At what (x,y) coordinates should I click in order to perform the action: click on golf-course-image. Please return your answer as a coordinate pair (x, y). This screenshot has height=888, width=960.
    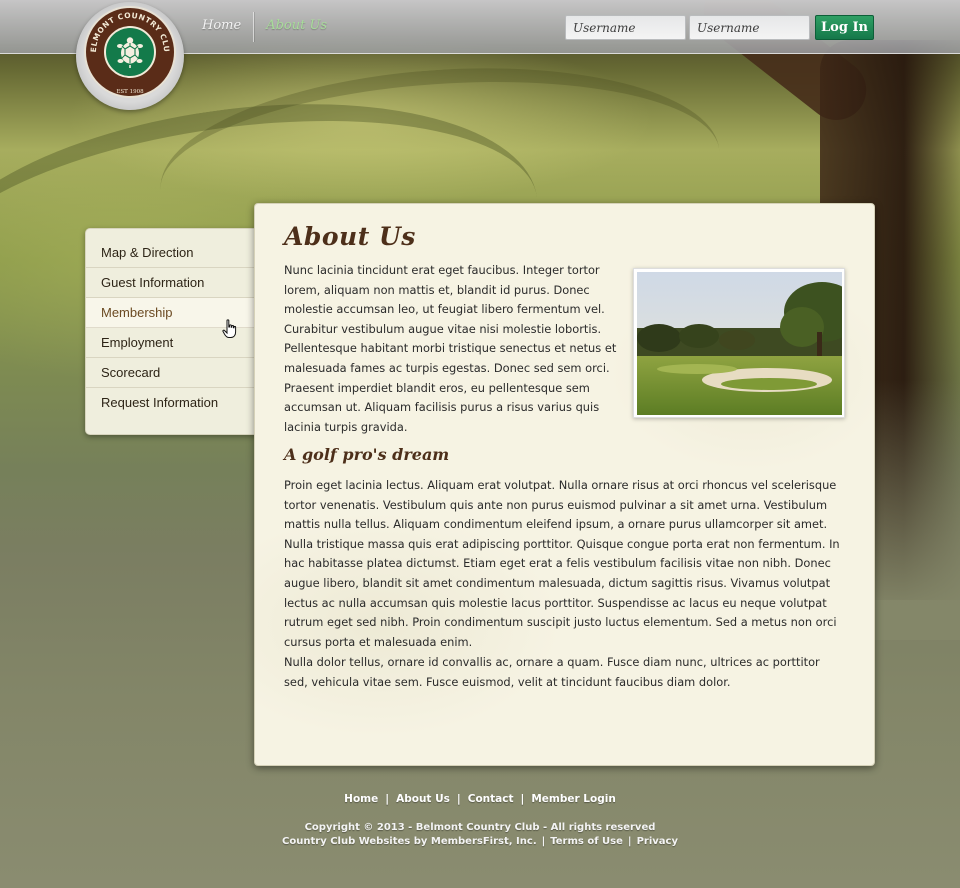
    Looking at the image, I should click on (739, 343).